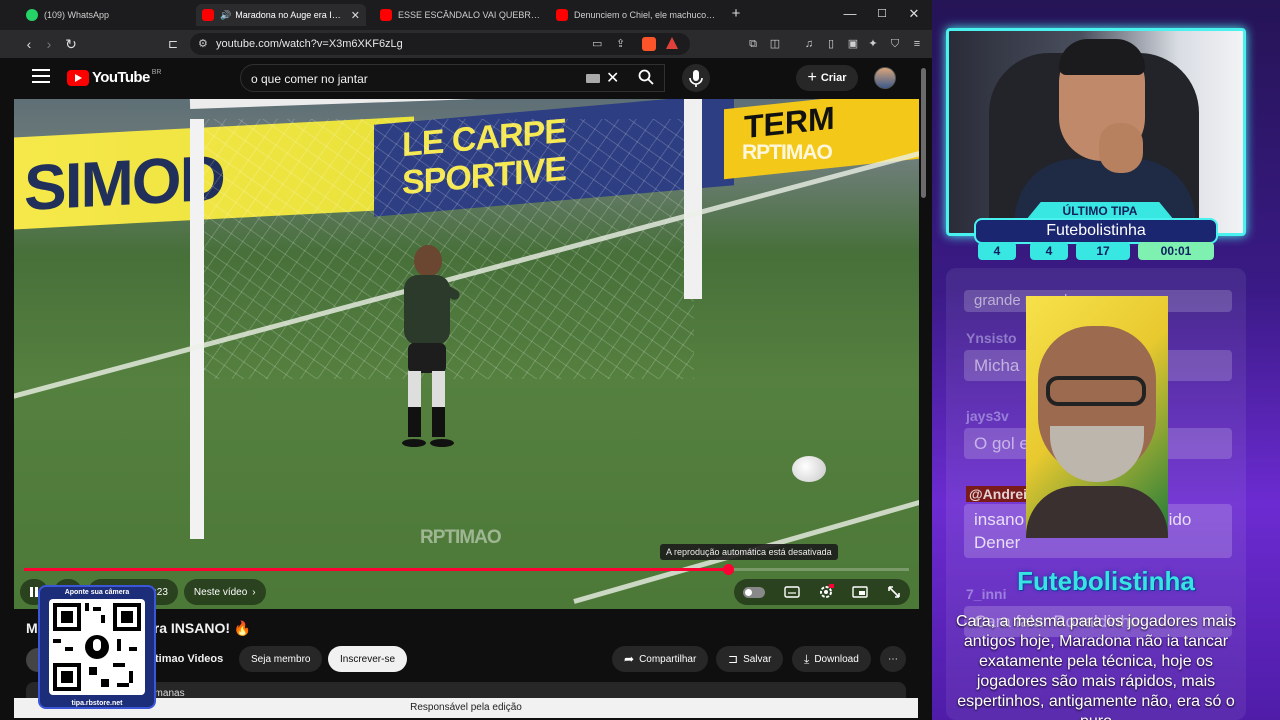  I want to click on youtube-play-icon, so click(78, 77).